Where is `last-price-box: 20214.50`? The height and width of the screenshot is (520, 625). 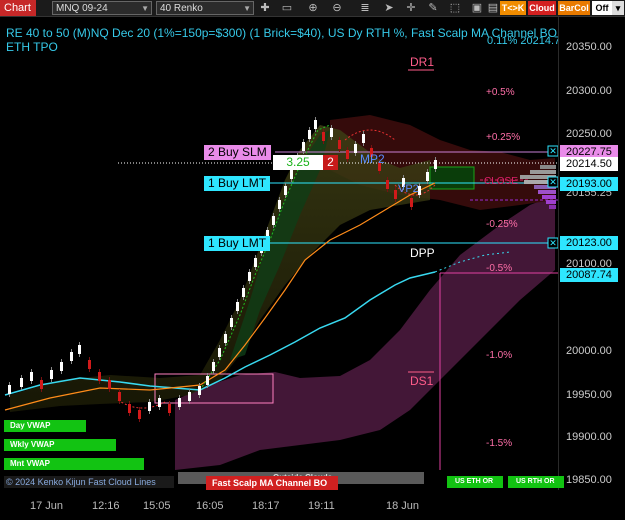 last-price-box: 20214.50 is located at coordinates (589, 164).